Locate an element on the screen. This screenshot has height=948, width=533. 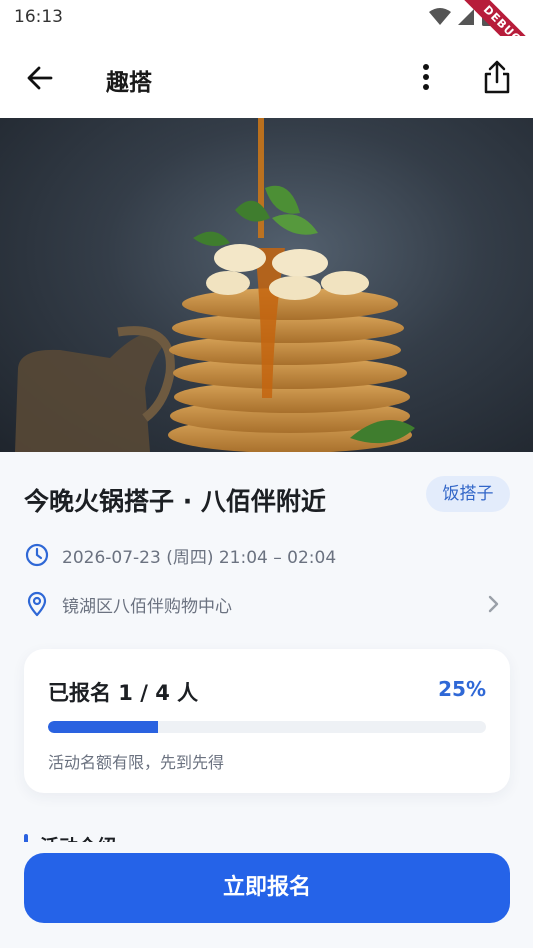
category-tag: 饭搭子 is located at coordinates (468, 494).